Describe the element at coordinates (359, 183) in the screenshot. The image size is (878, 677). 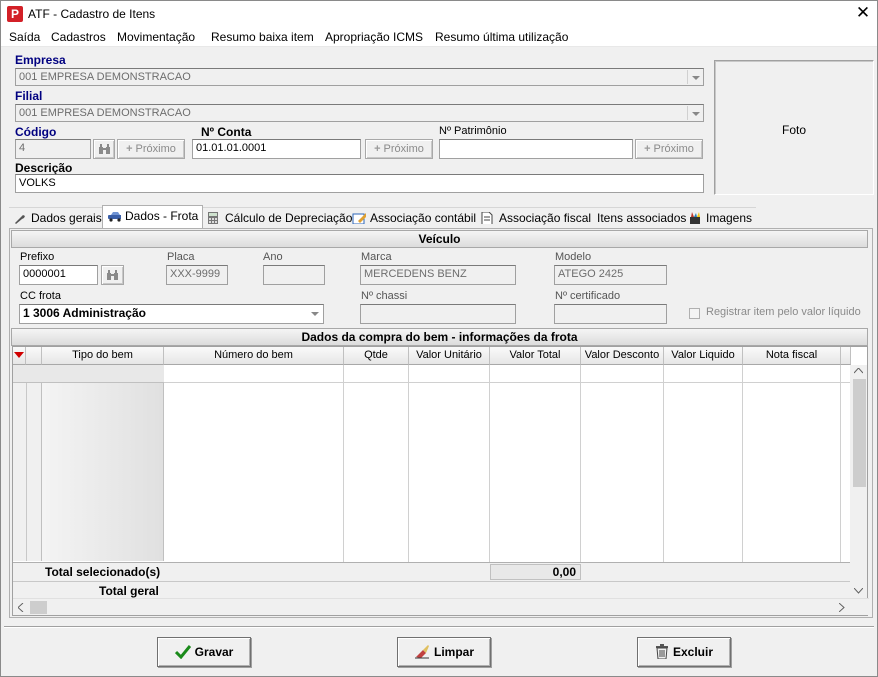
I see `descricao-input: VOLKS` at that location.